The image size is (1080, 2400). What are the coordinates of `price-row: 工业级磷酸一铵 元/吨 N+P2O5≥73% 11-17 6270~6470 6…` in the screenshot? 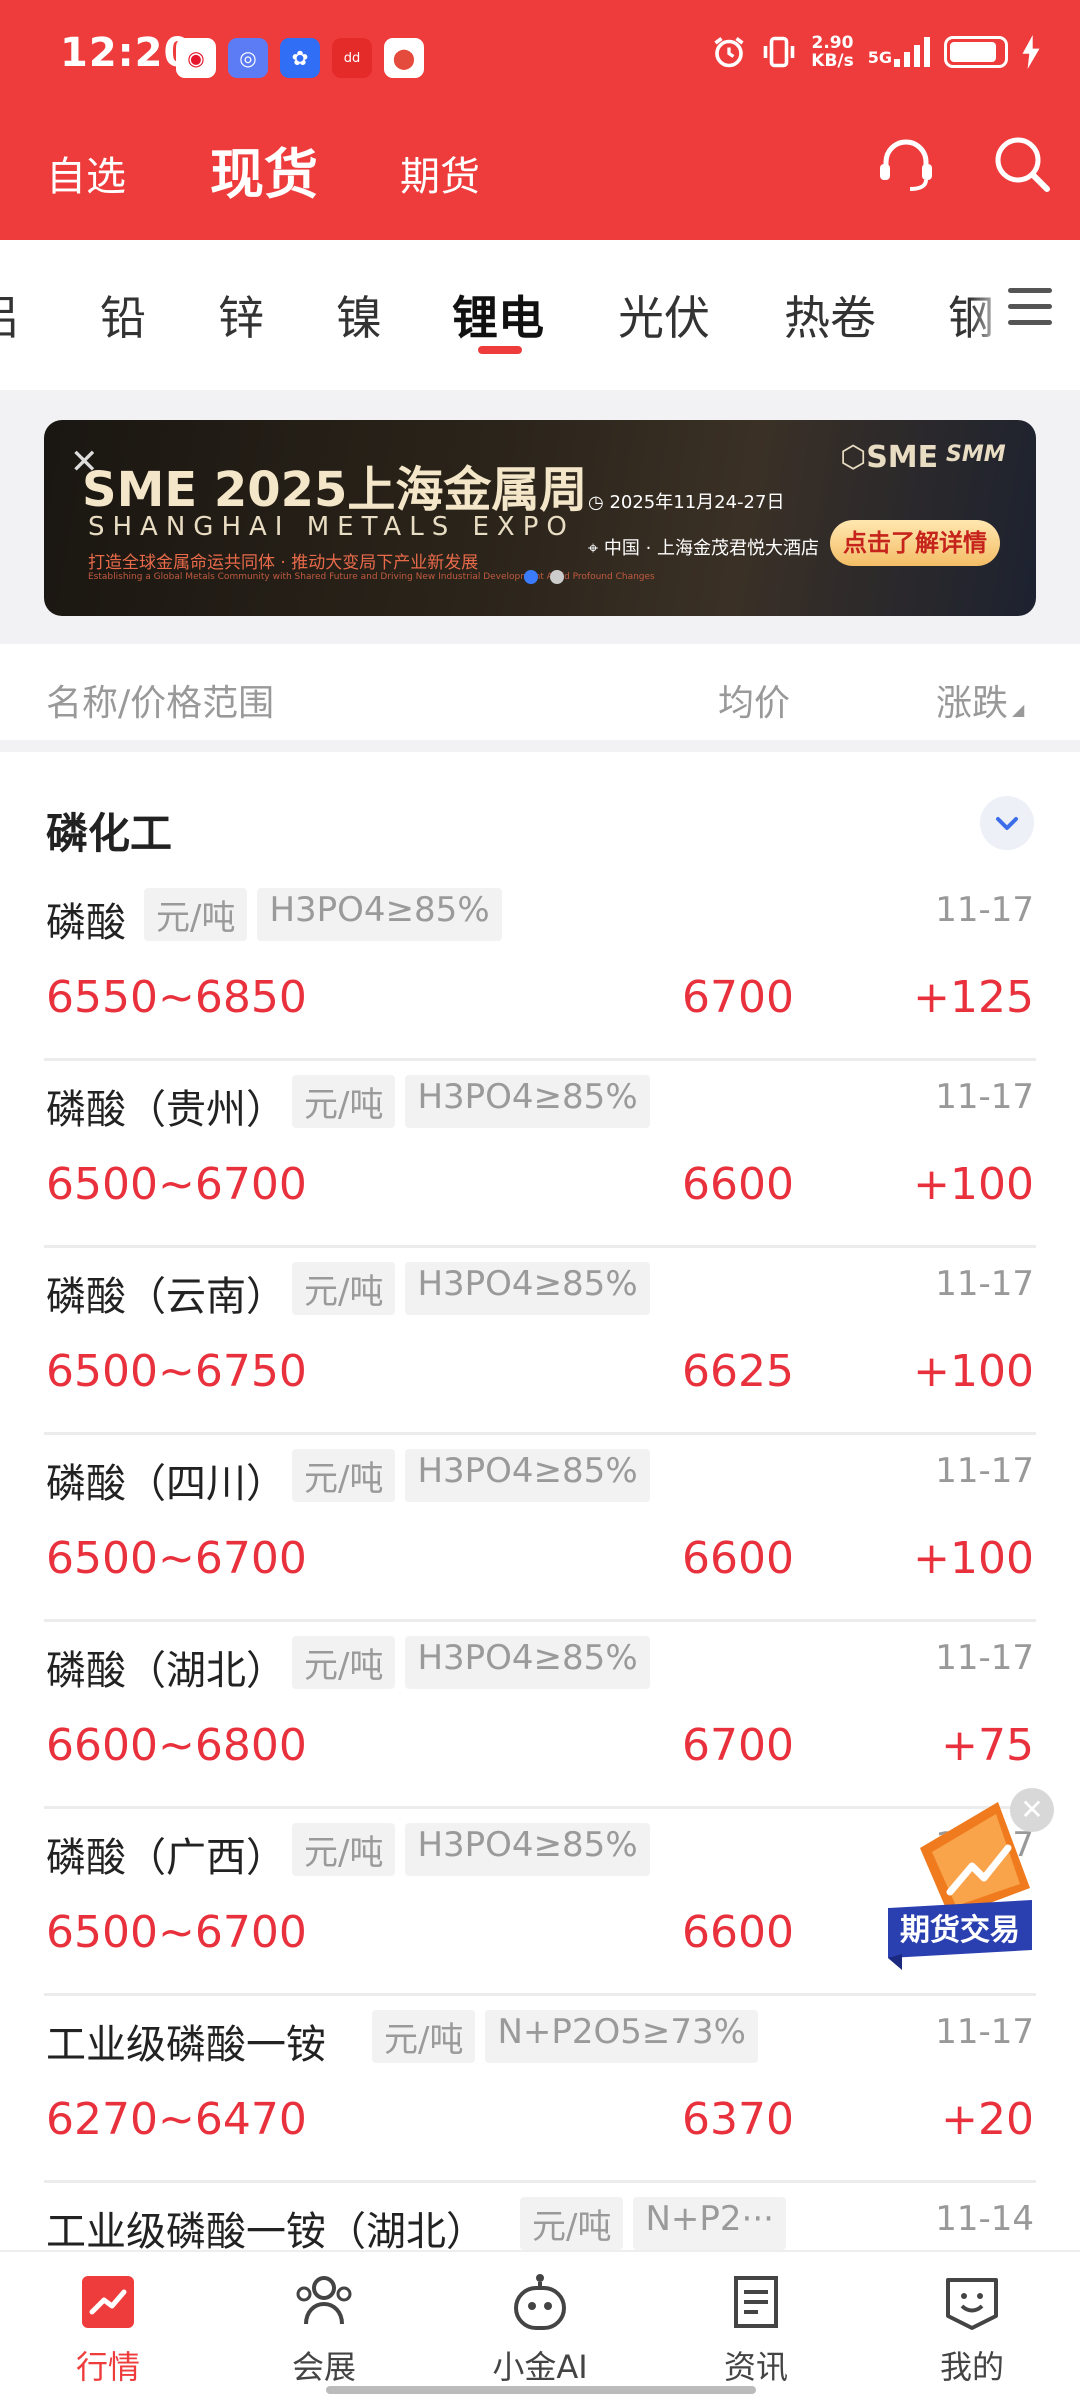 It's located at (540, 2089).